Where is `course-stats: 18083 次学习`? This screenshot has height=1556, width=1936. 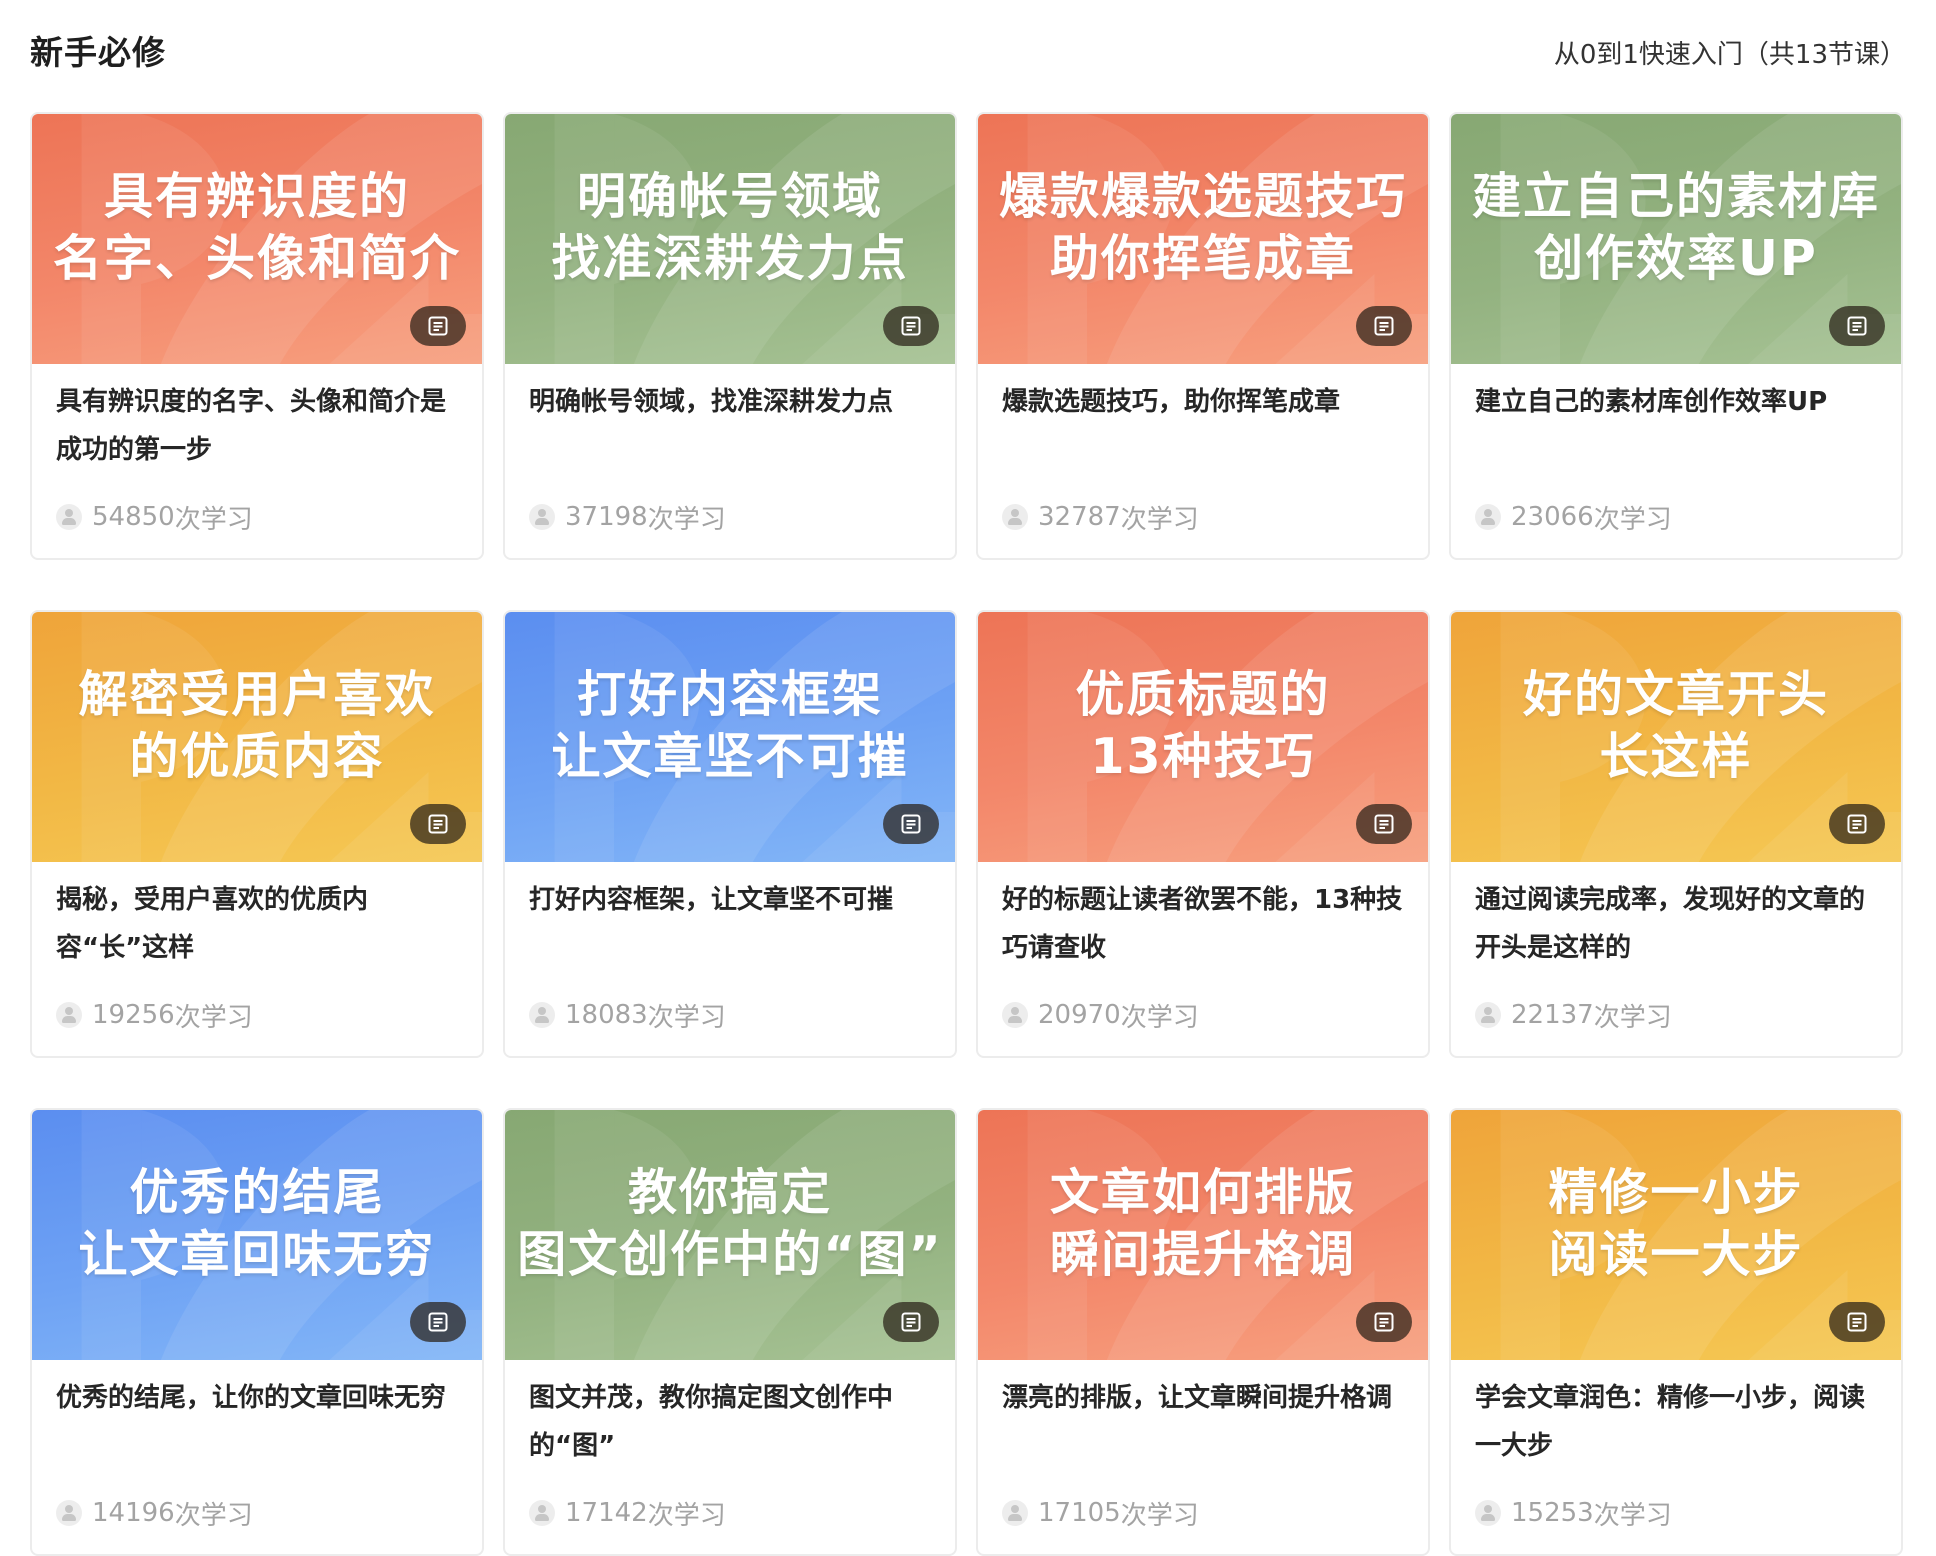 course-stats: 18083 次学习 is located at coordinates (627, 1015).